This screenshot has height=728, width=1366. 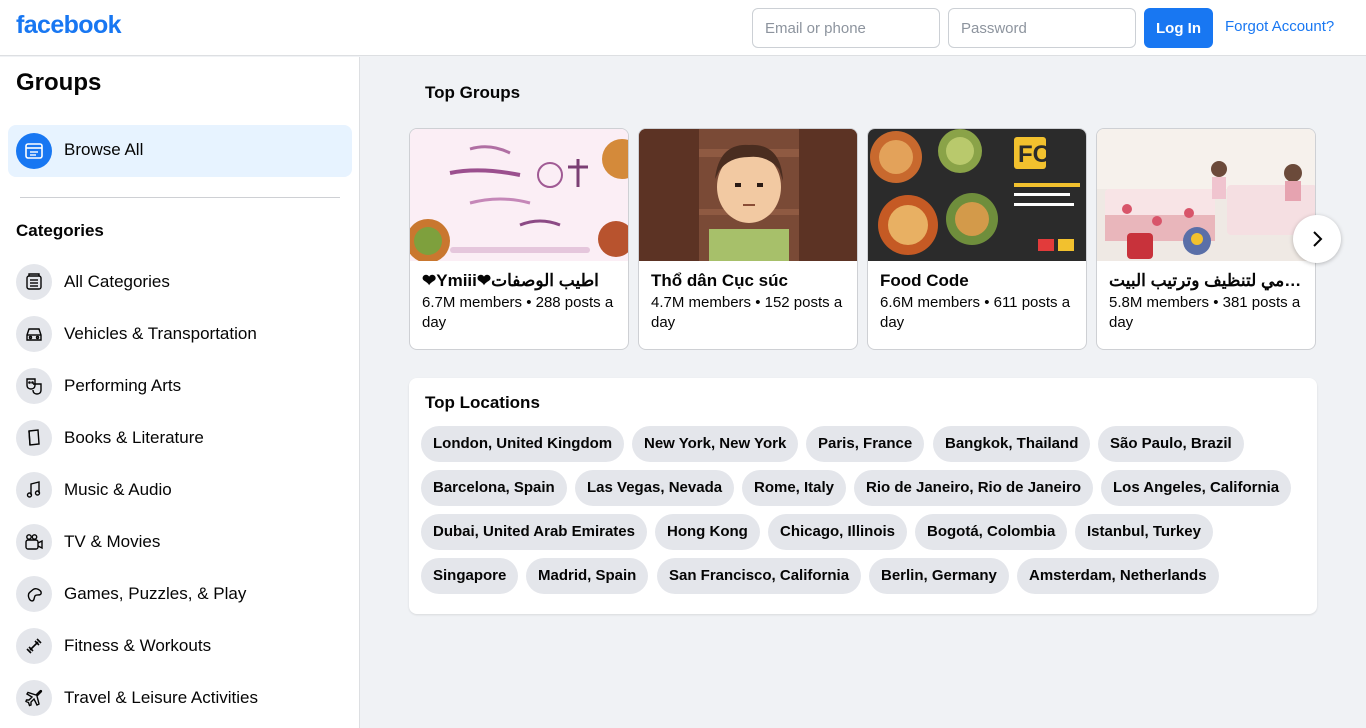 What do you see at coordinates (161, 697) in the screenshot?
I see `category-label: Travel & Leisure Activities` at bounding box center [161, 697].